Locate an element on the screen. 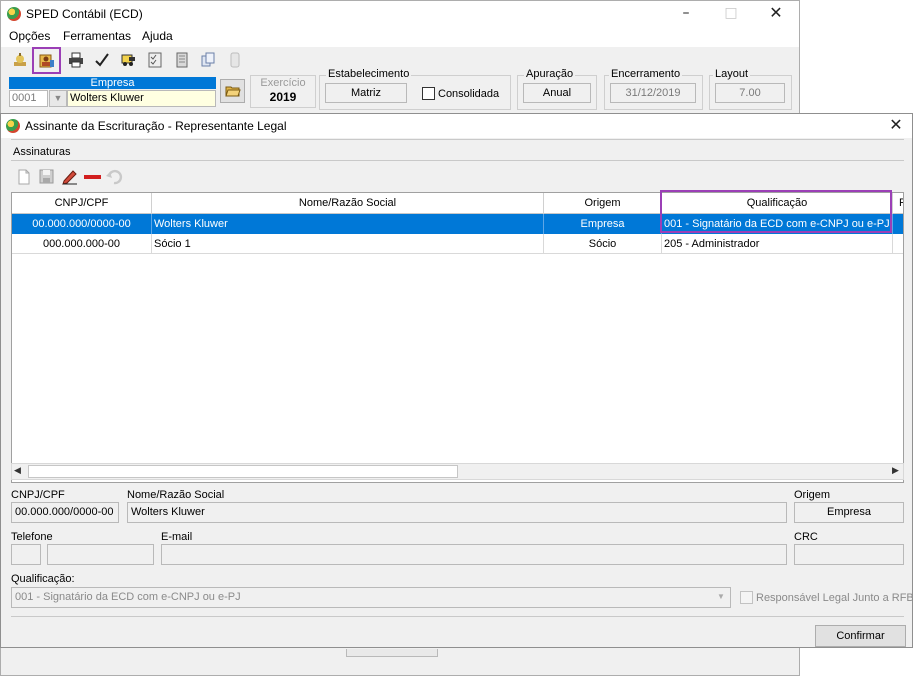 Image resolution: width=913 pixels, height=676 pixels. estabelecimento-field: Matriz is located at coordinates (366, 93).